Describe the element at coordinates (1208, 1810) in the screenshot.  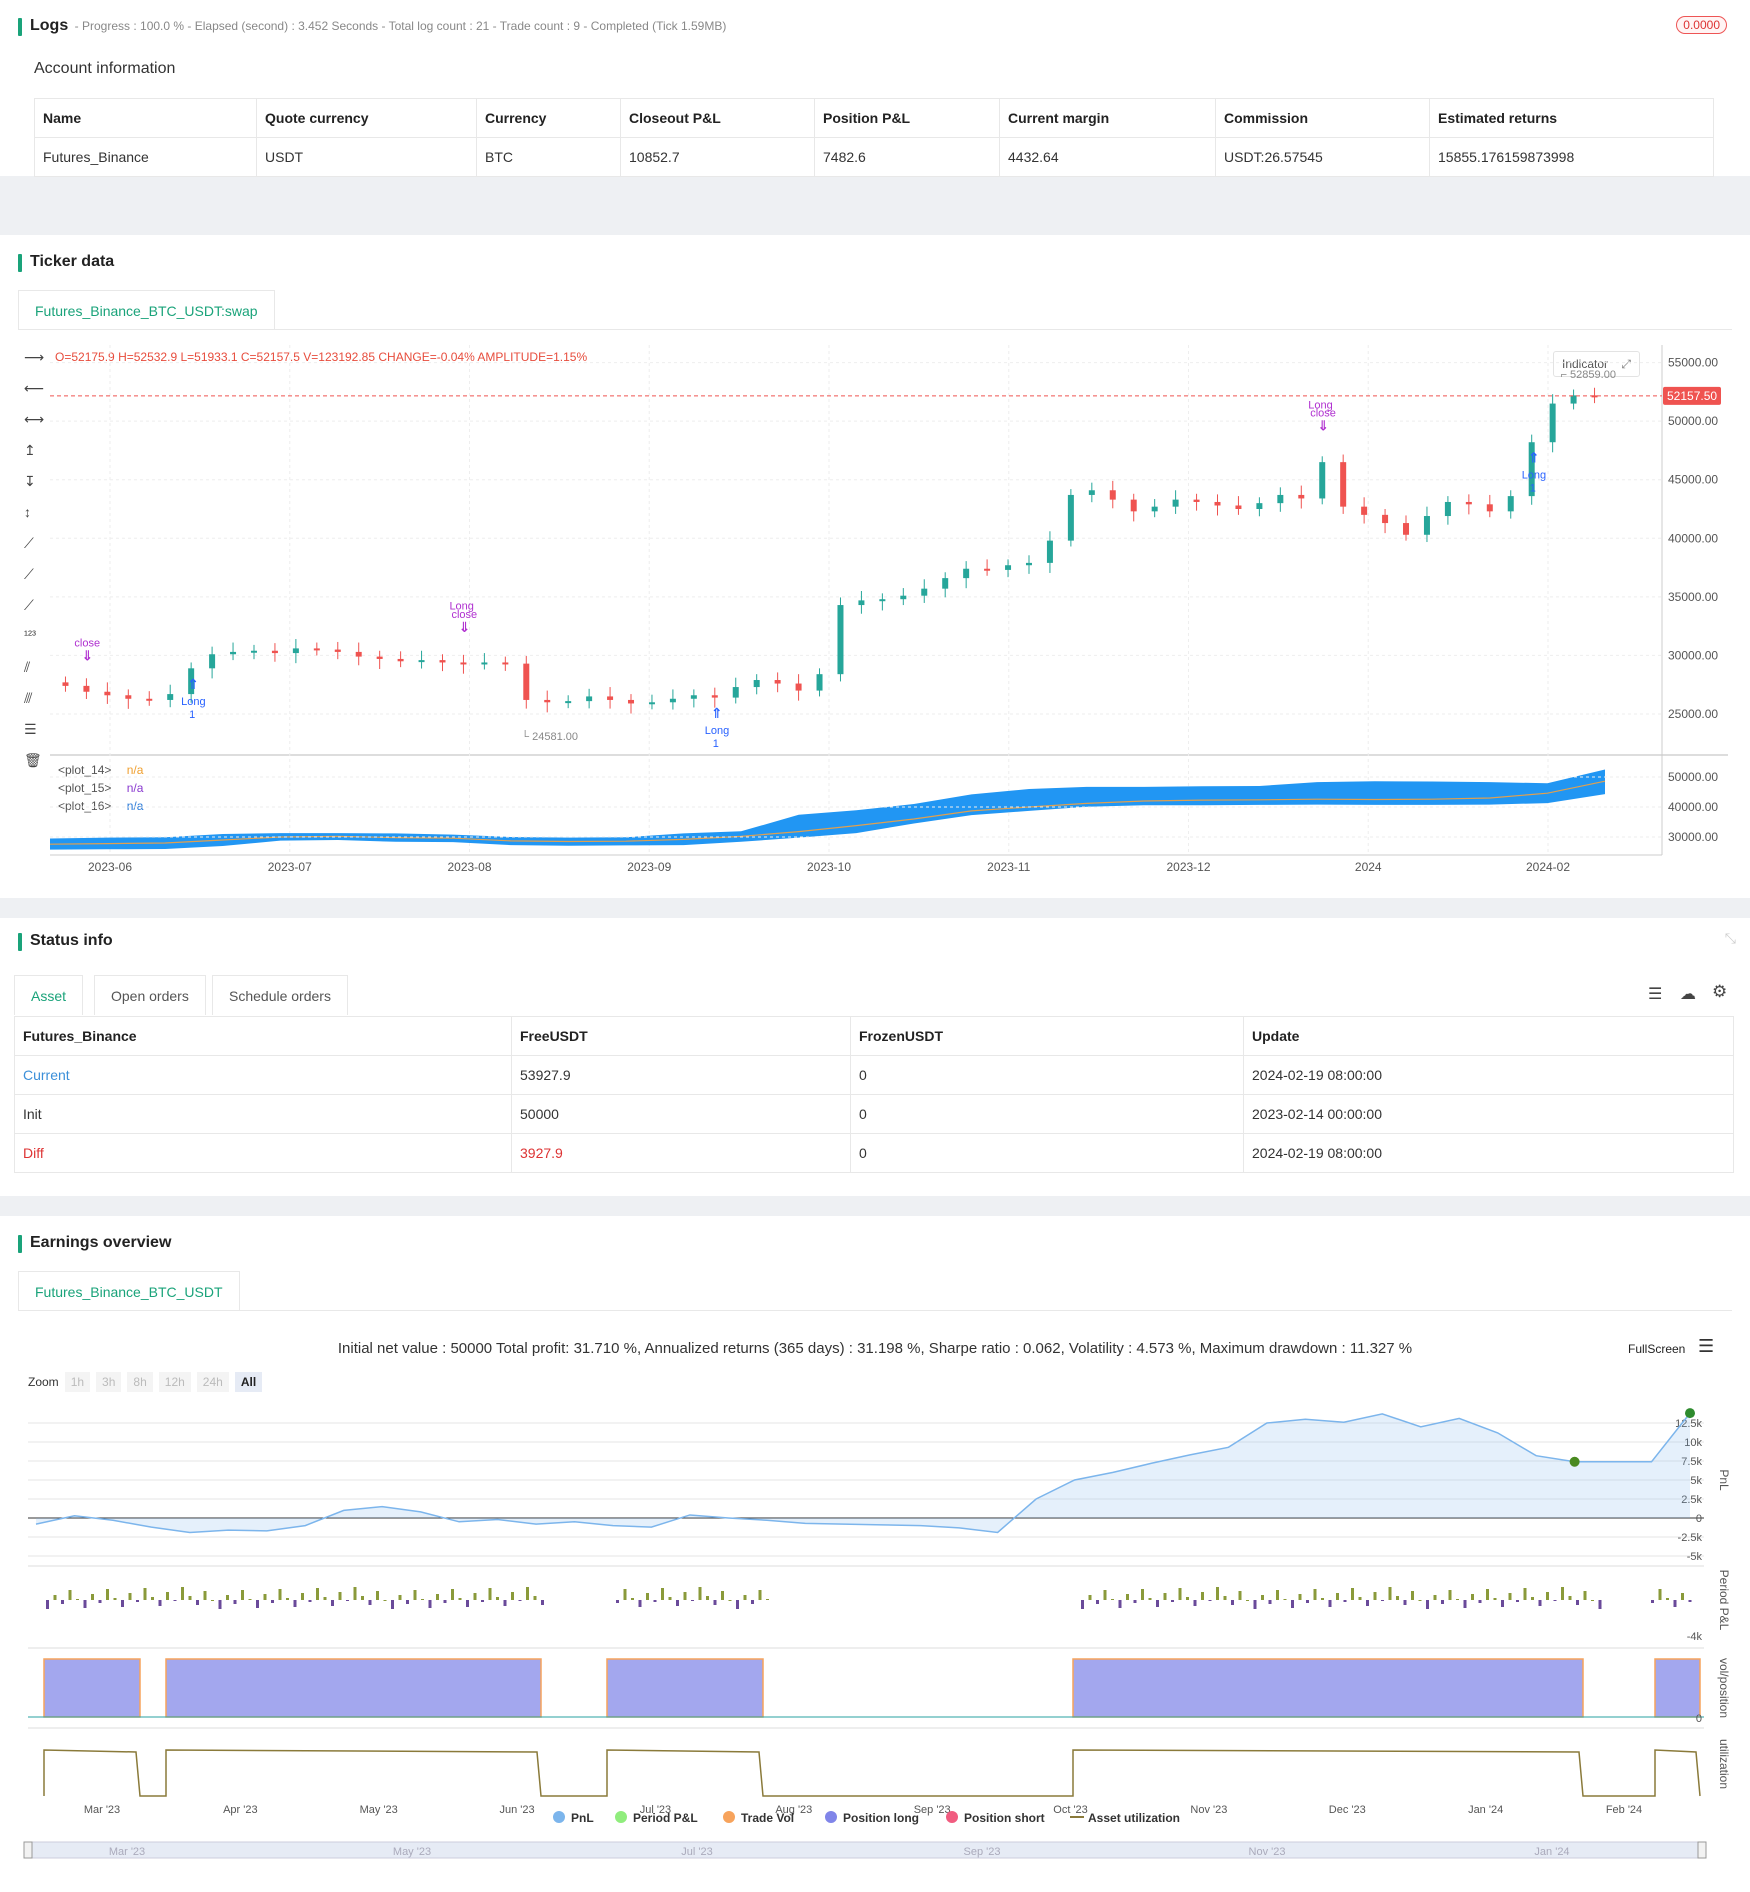
I see `x-tick-label: Nov '23` at that location.